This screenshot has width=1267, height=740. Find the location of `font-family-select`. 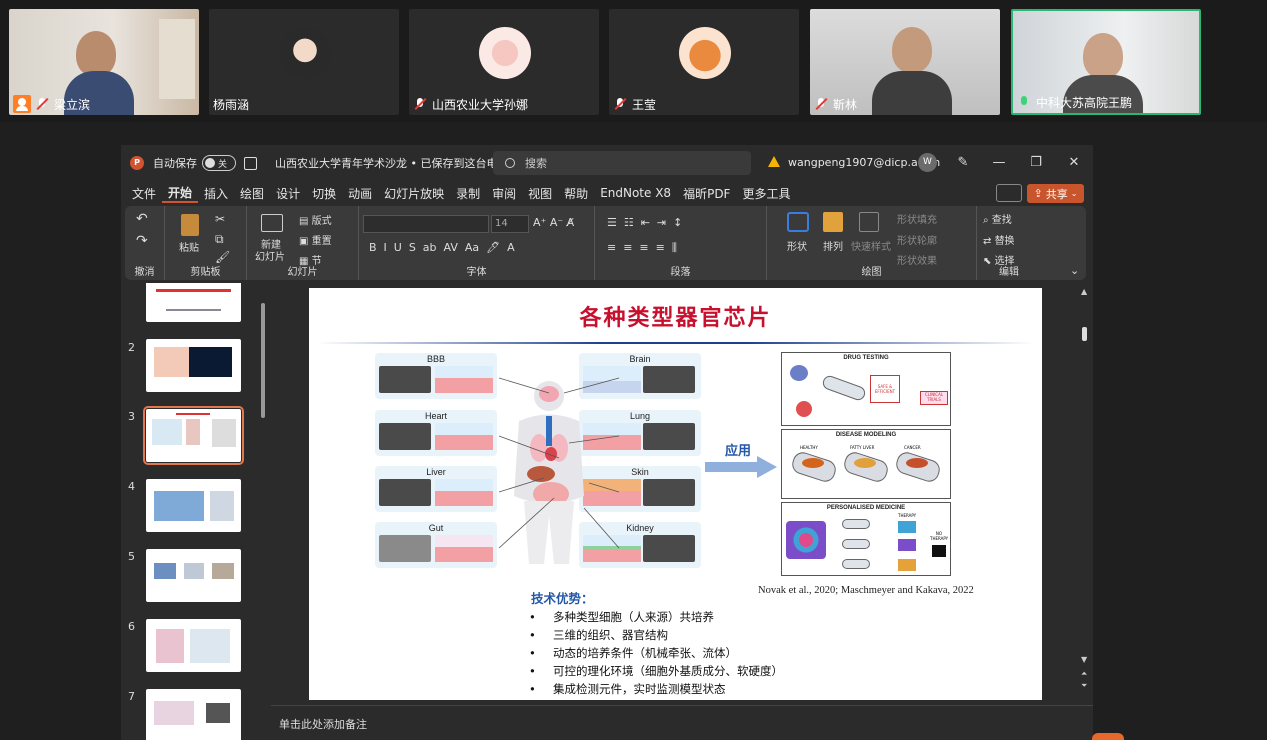

font-family-select is located at coordinates (426, 224).